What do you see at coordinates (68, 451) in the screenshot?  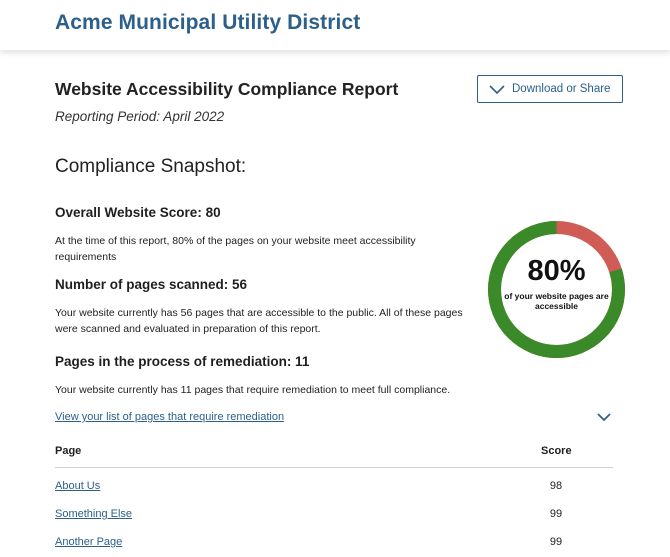 I see `column-header-page: Page` at bounding box center [68, 451].